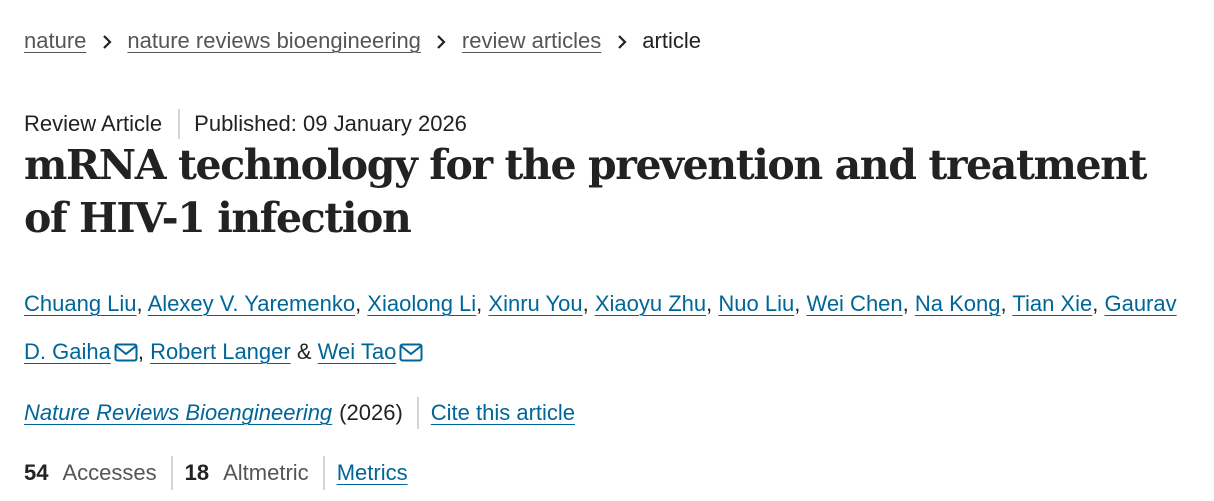 The width and height of the screenshot is (1214, 501). What do you see at coordinates (330, 123) in the screenshot?
I see `published-date: Published: 09 January 2026` at bounding box center [330, 123].